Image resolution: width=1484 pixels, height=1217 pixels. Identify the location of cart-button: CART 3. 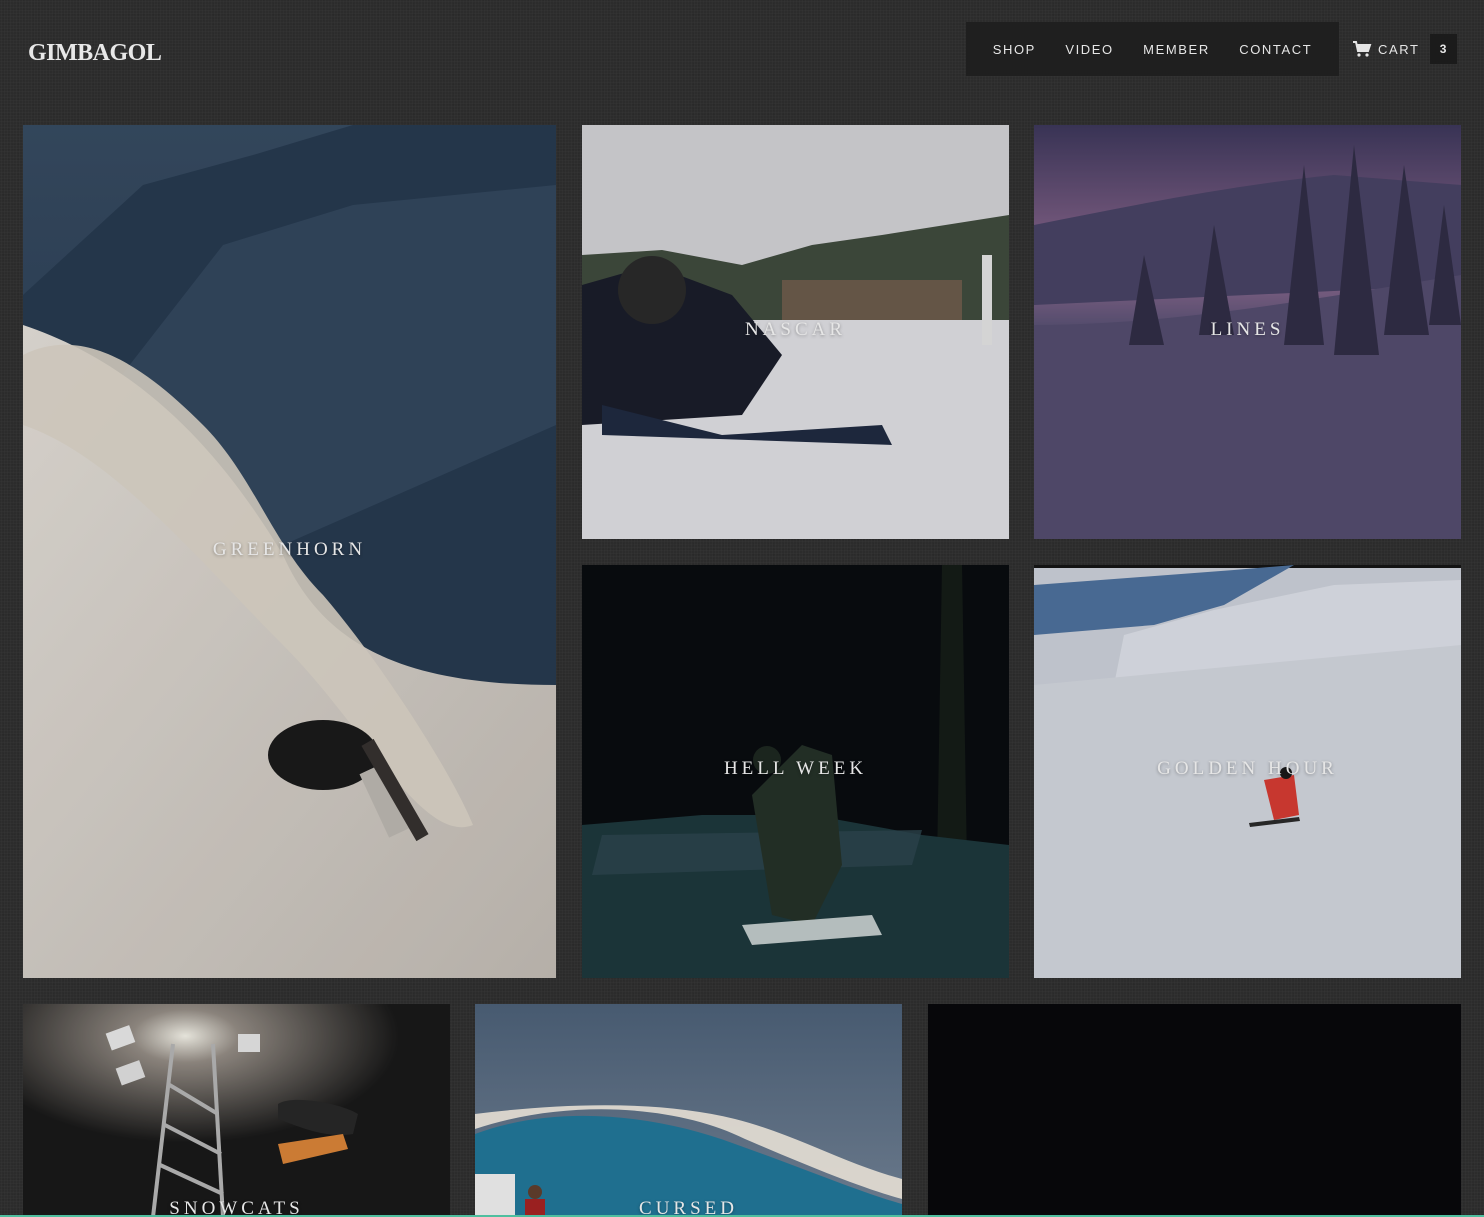
(1404, 49).